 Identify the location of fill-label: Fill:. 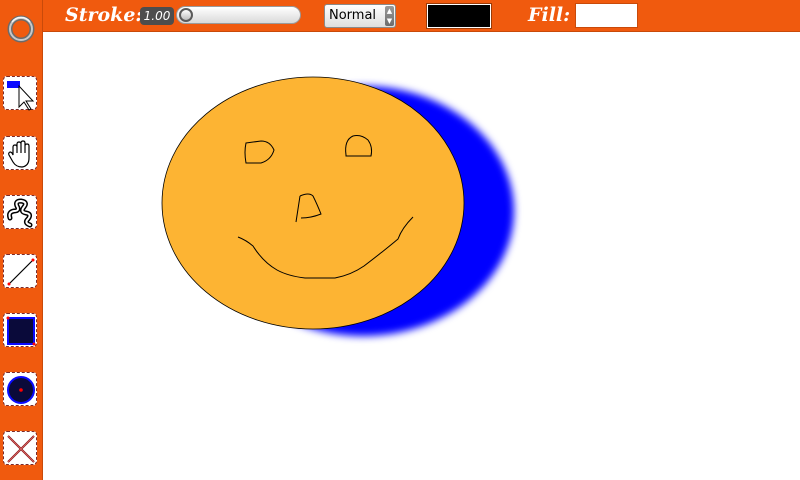
(549, 15).